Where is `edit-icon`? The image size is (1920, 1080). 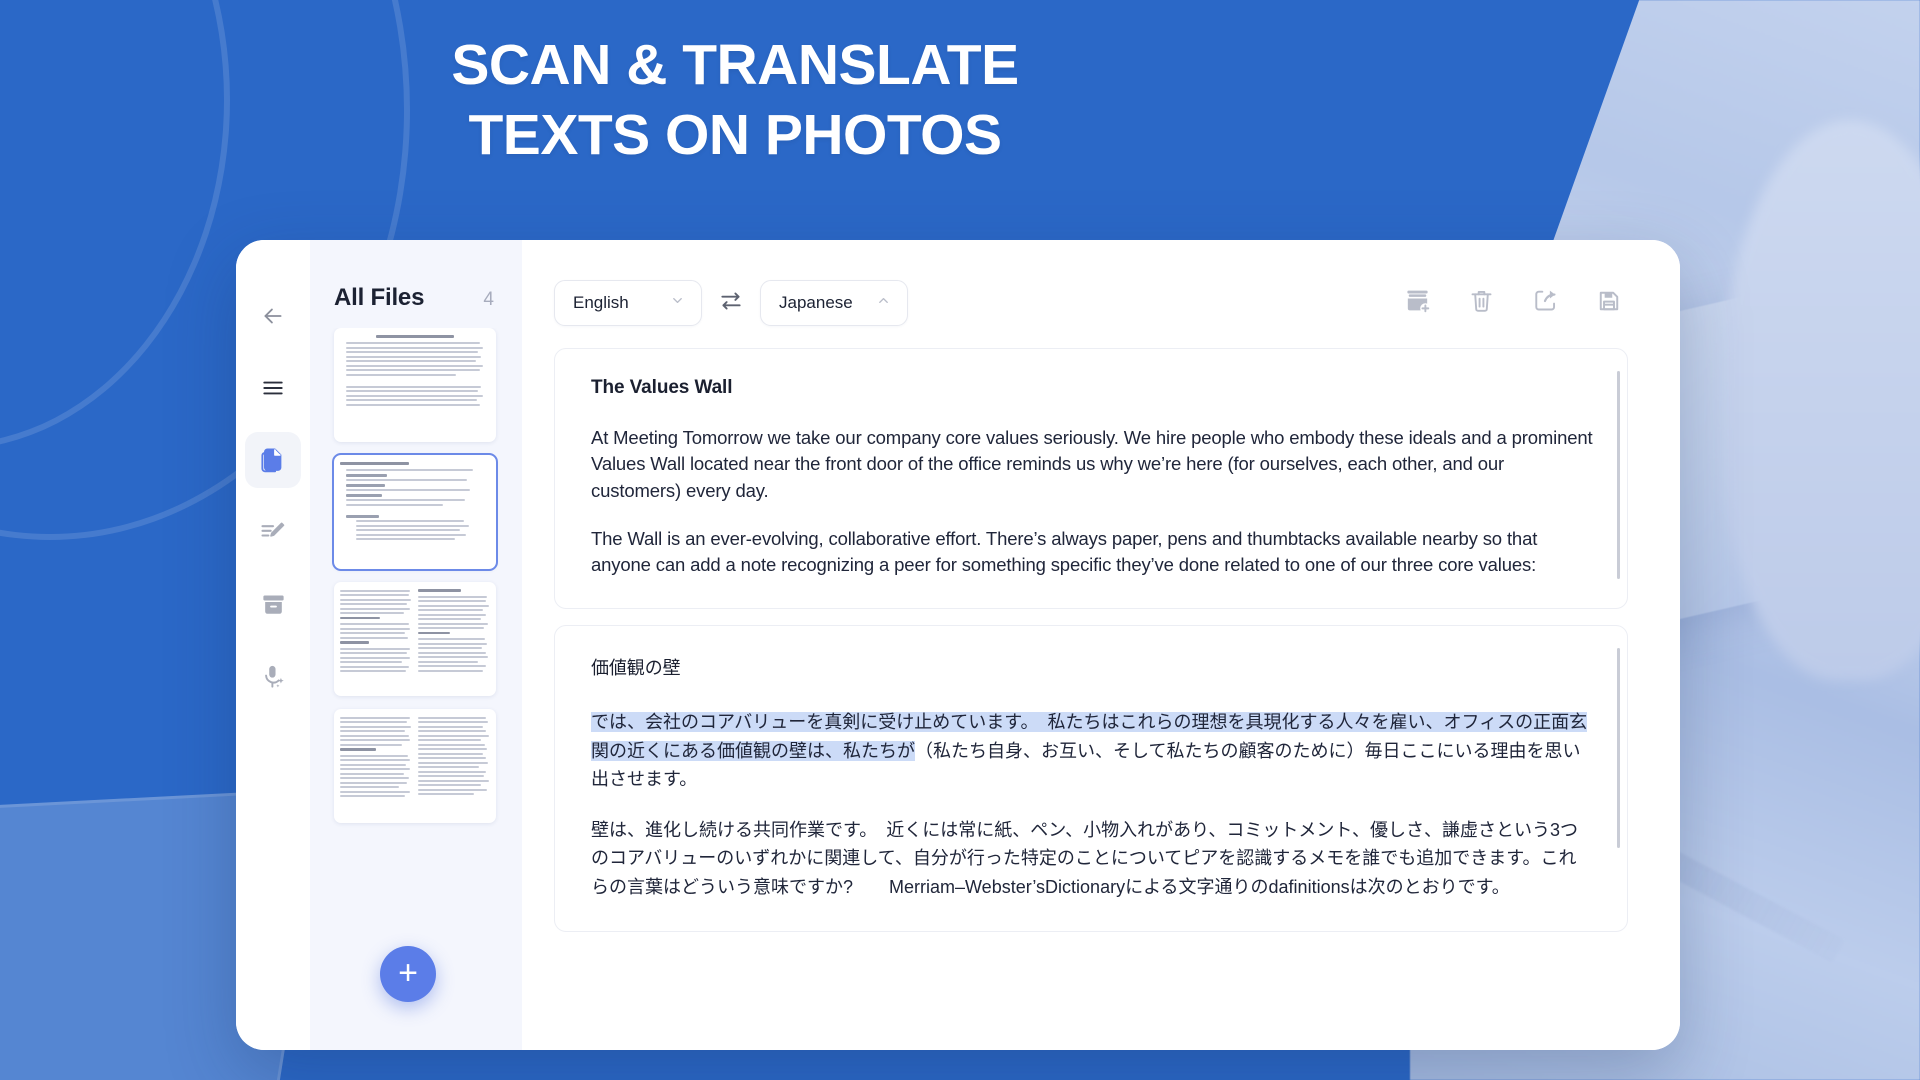 edit-icon is located at coordinates (273, 532).